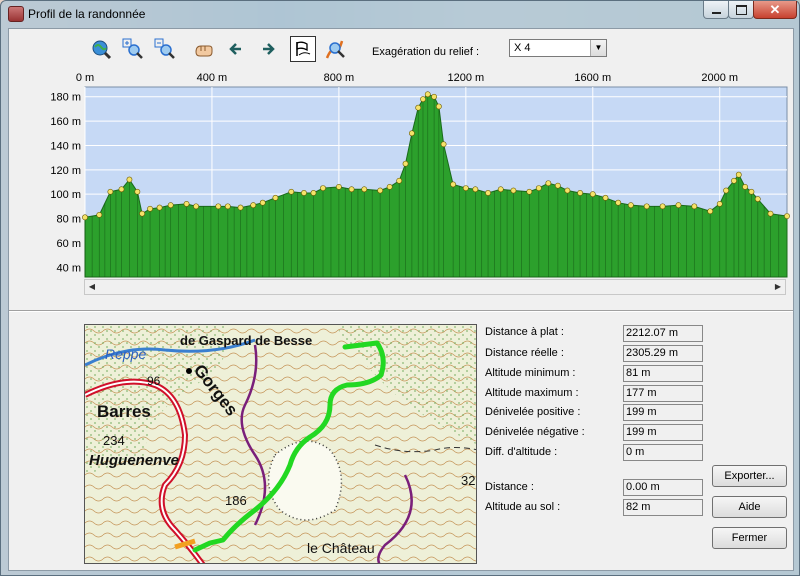  I want to click on x-tick-label: 1600 m, so click(592, 78).